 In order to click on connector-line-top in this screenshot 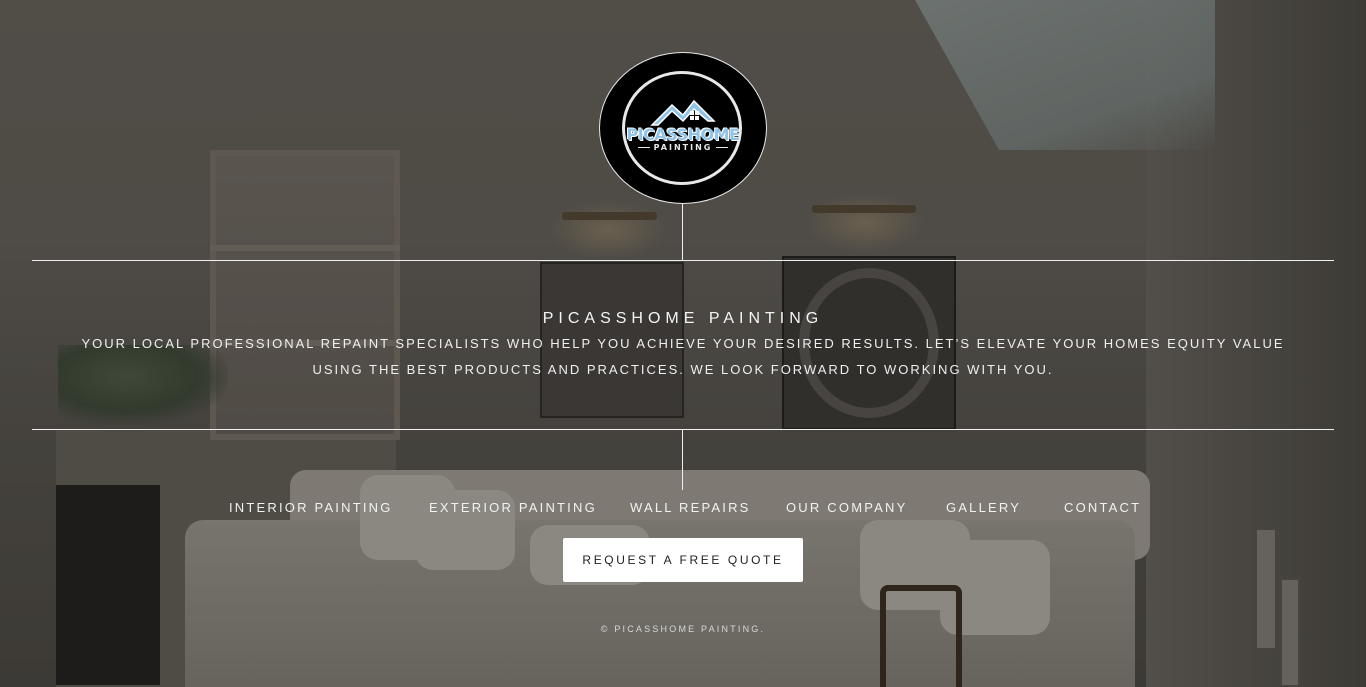, I will do `click(682, 232)`.